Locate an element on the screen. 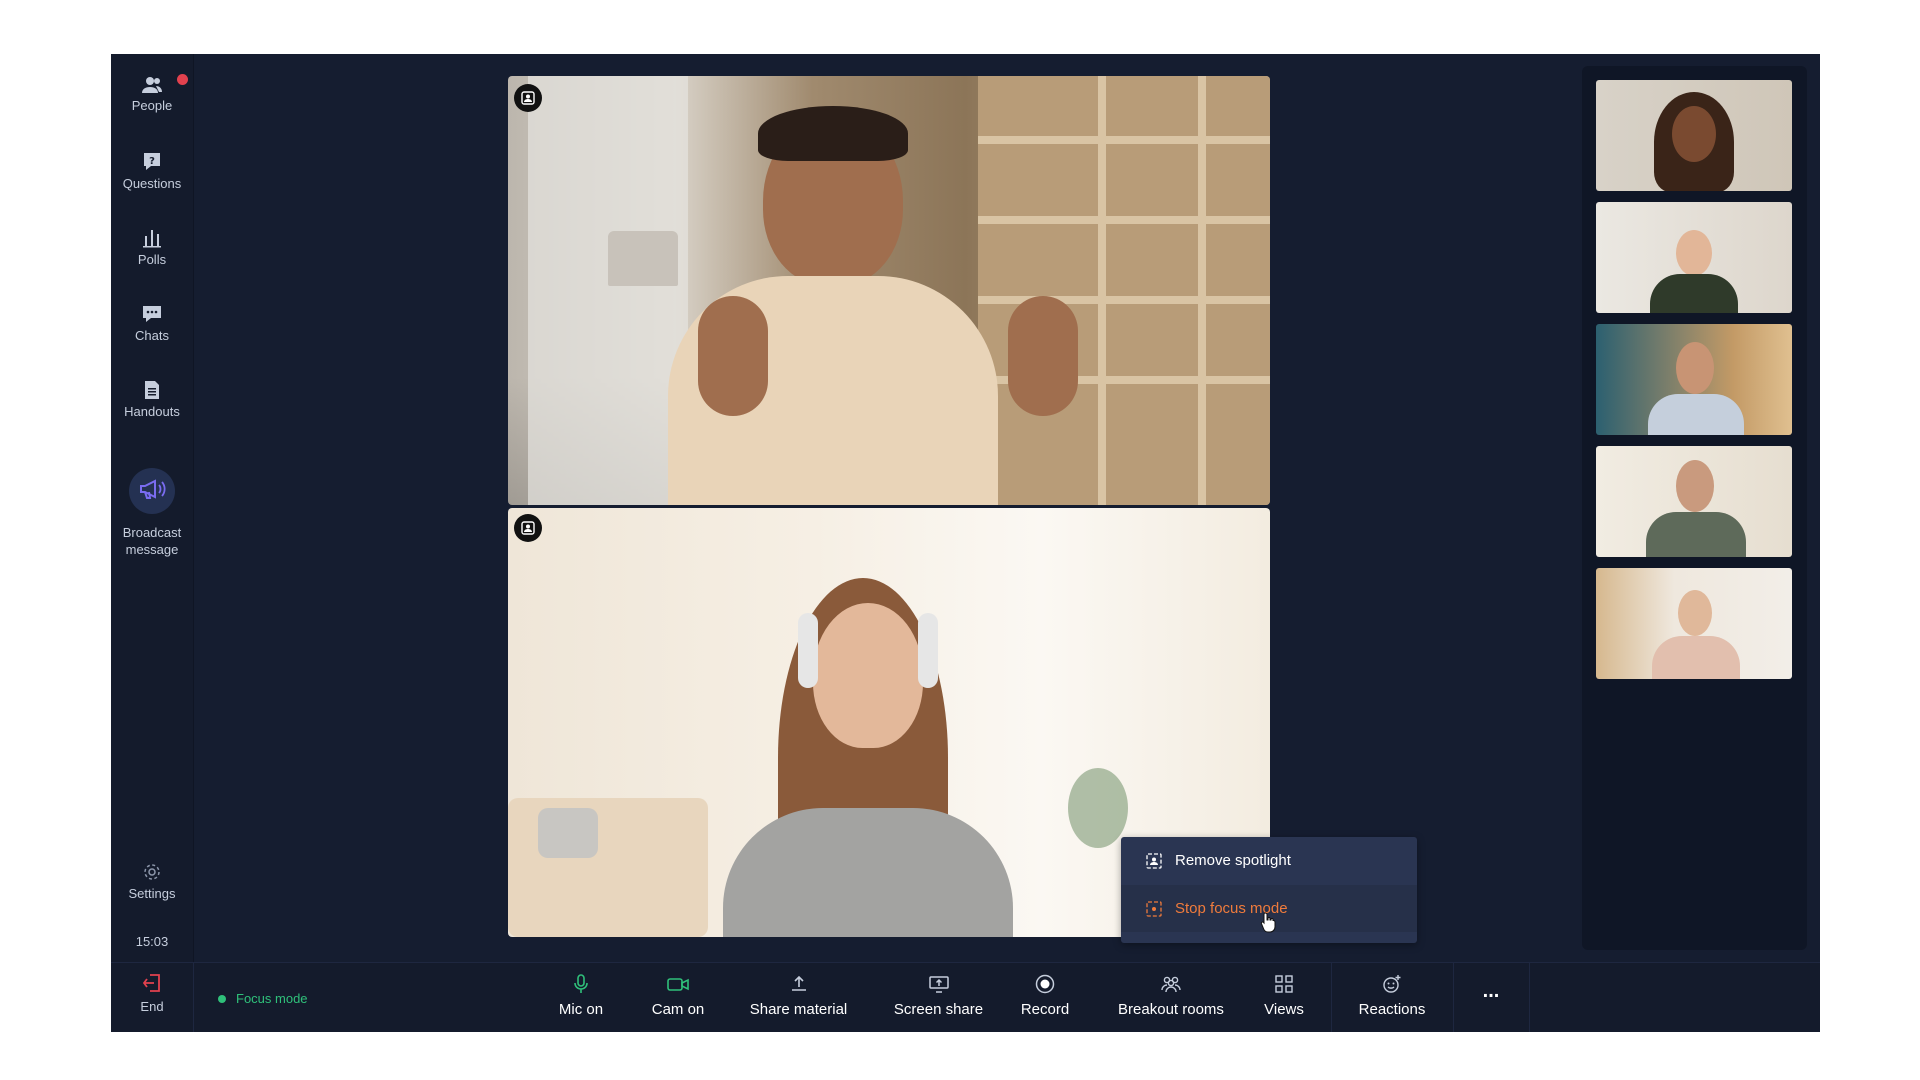 The height and width of the screenshot is (1080, 1920). sidebar-item-polls: Polls is located at coordinates (152, 247).